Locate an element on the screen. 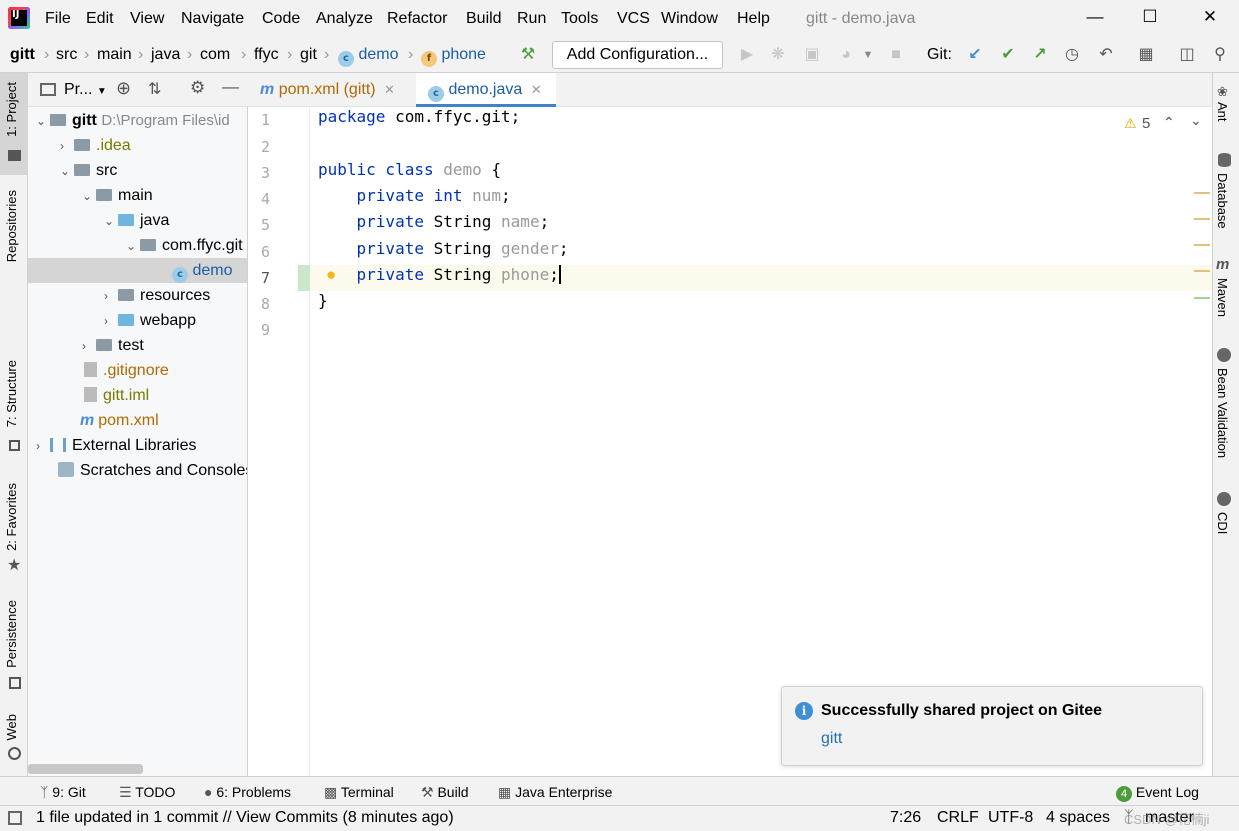  stop-icon: ■ is located at coordinates (896, 55).